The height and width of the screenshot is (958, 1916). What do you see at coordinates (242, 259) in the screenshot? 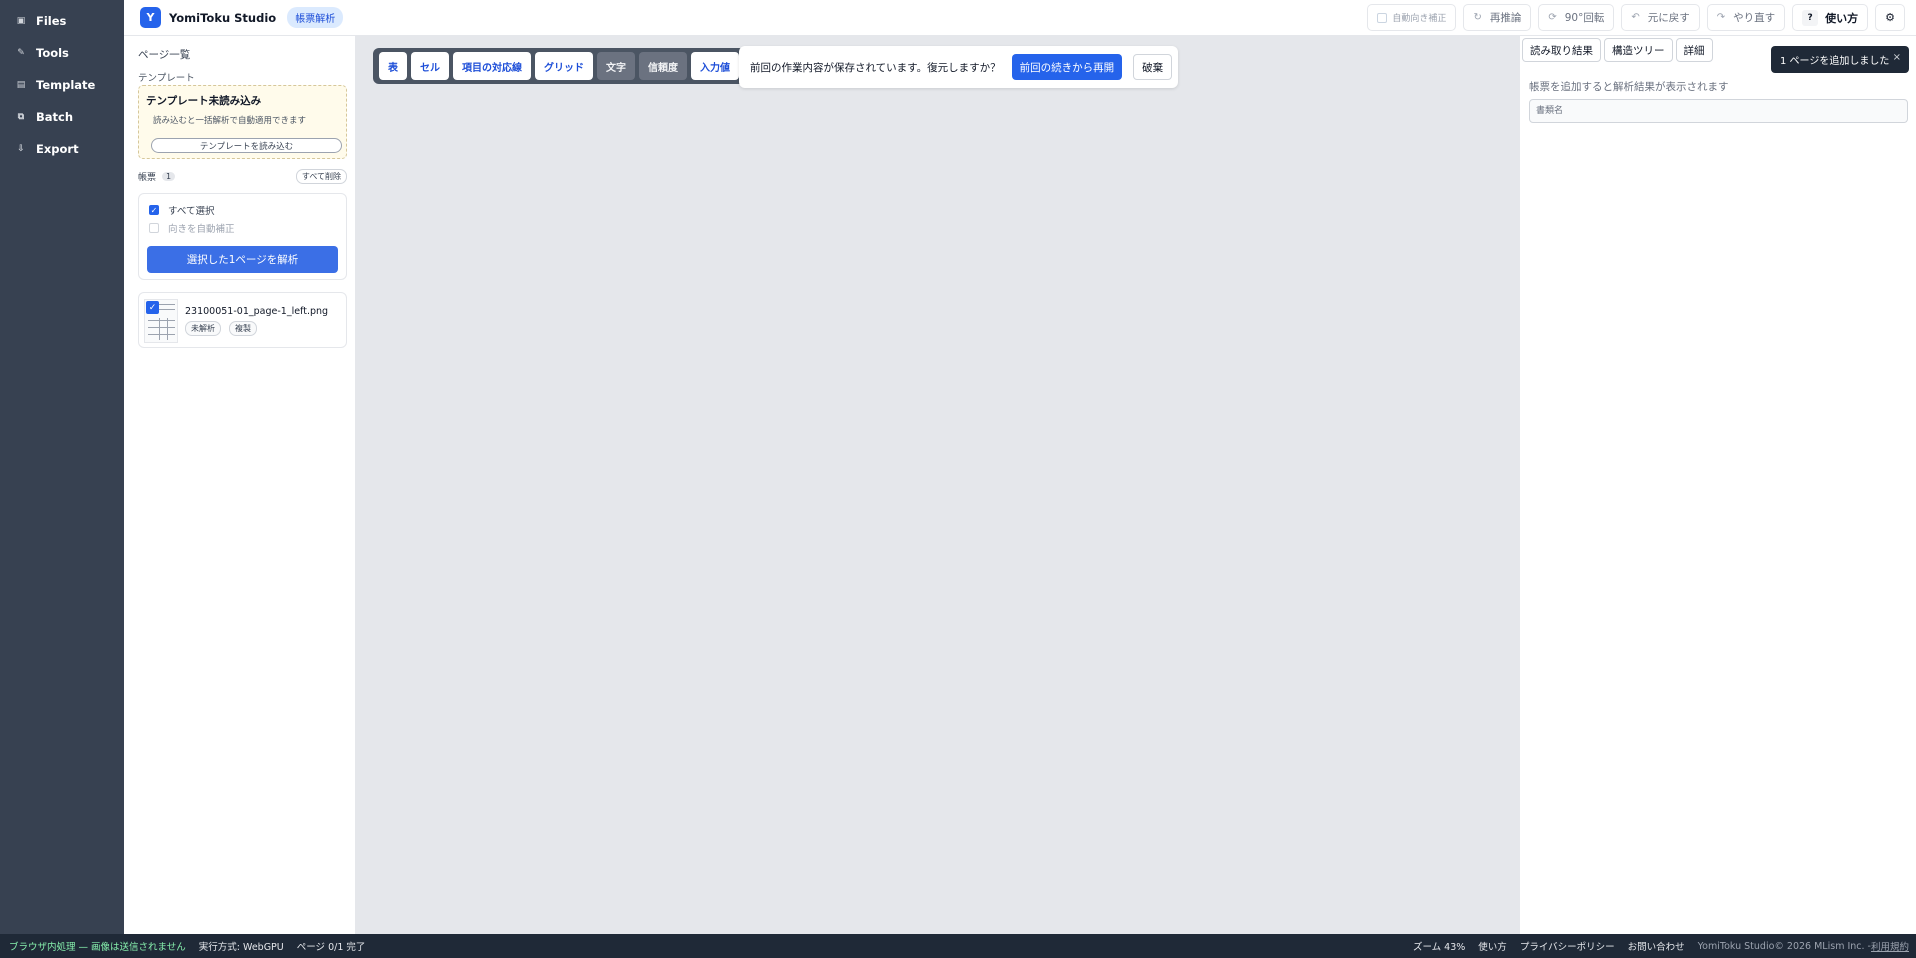
I see `parse-selected-button: 選択した1ページを解析` at bounding box center [242, 259].